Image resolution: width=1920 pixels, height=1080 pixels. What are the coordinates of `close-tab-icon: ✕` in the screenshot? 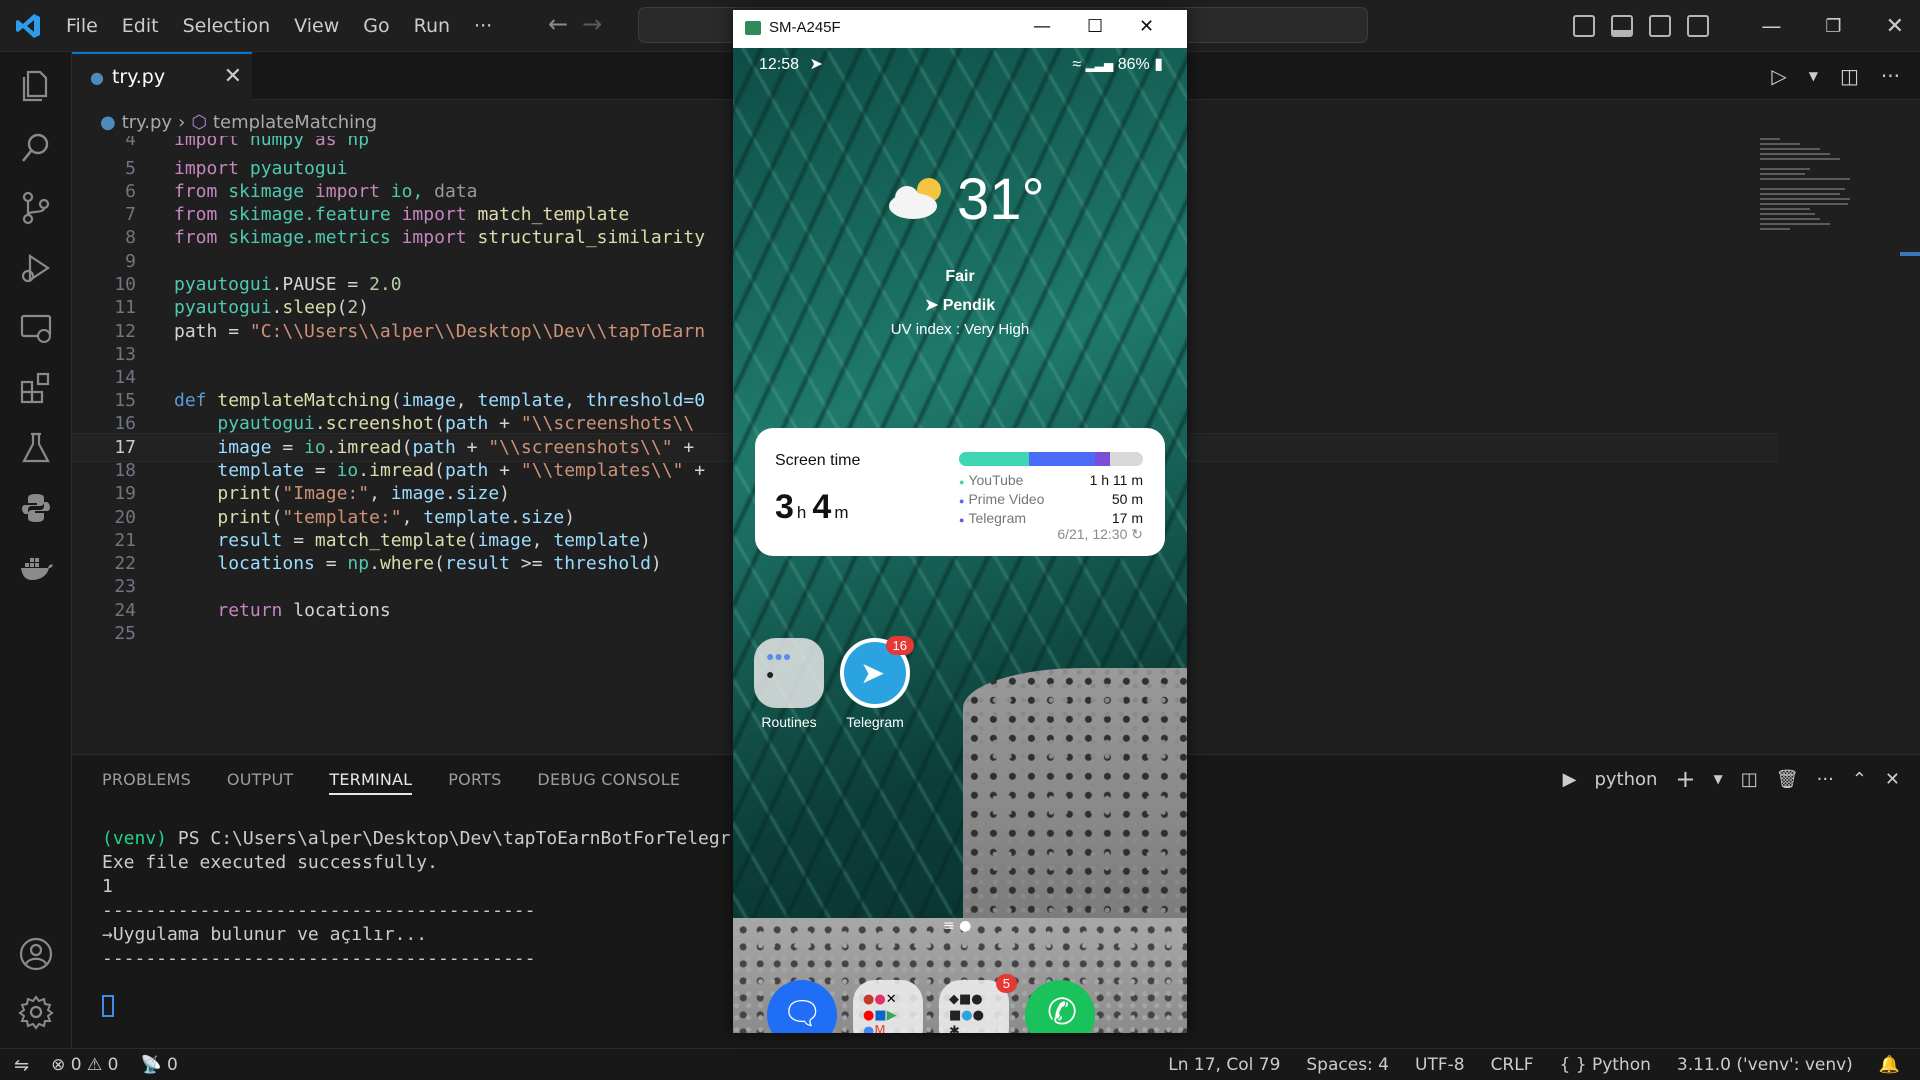 It's located at (233, 76).